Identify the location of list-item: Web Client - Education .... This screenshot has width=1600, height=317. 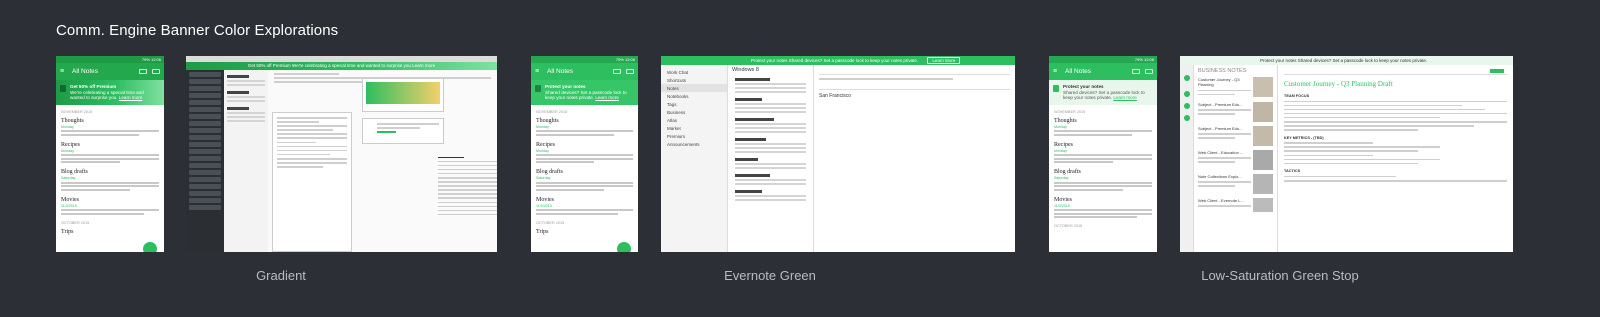
(1235, 159).